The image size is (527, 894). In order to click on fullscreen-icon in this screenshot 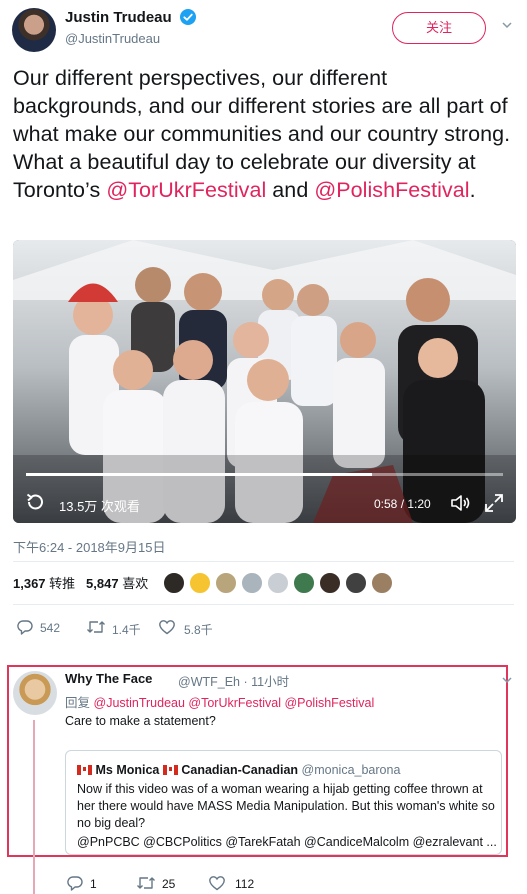, I will do `click(494, 503)`.